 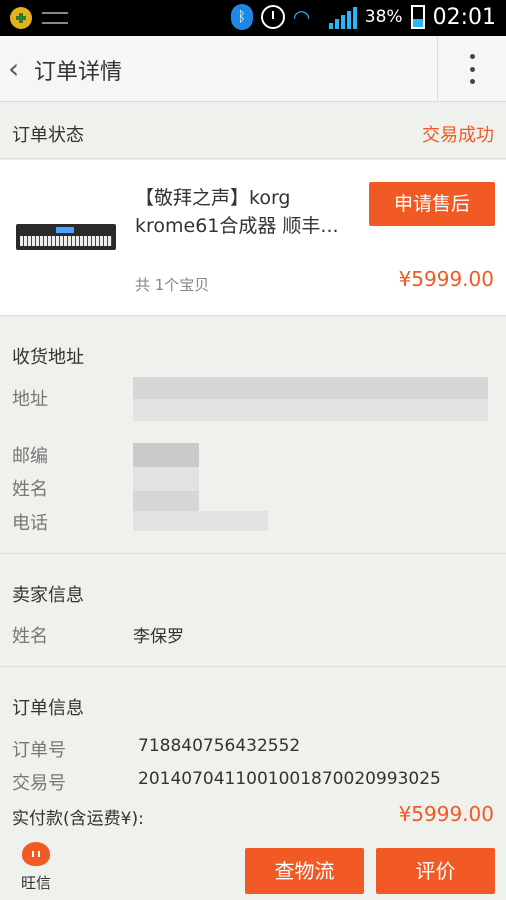 What do you see at coordinates (48, 135) in the screenshot?
I see `order-status-label: 订单状态` at bounding box center [48, 135].